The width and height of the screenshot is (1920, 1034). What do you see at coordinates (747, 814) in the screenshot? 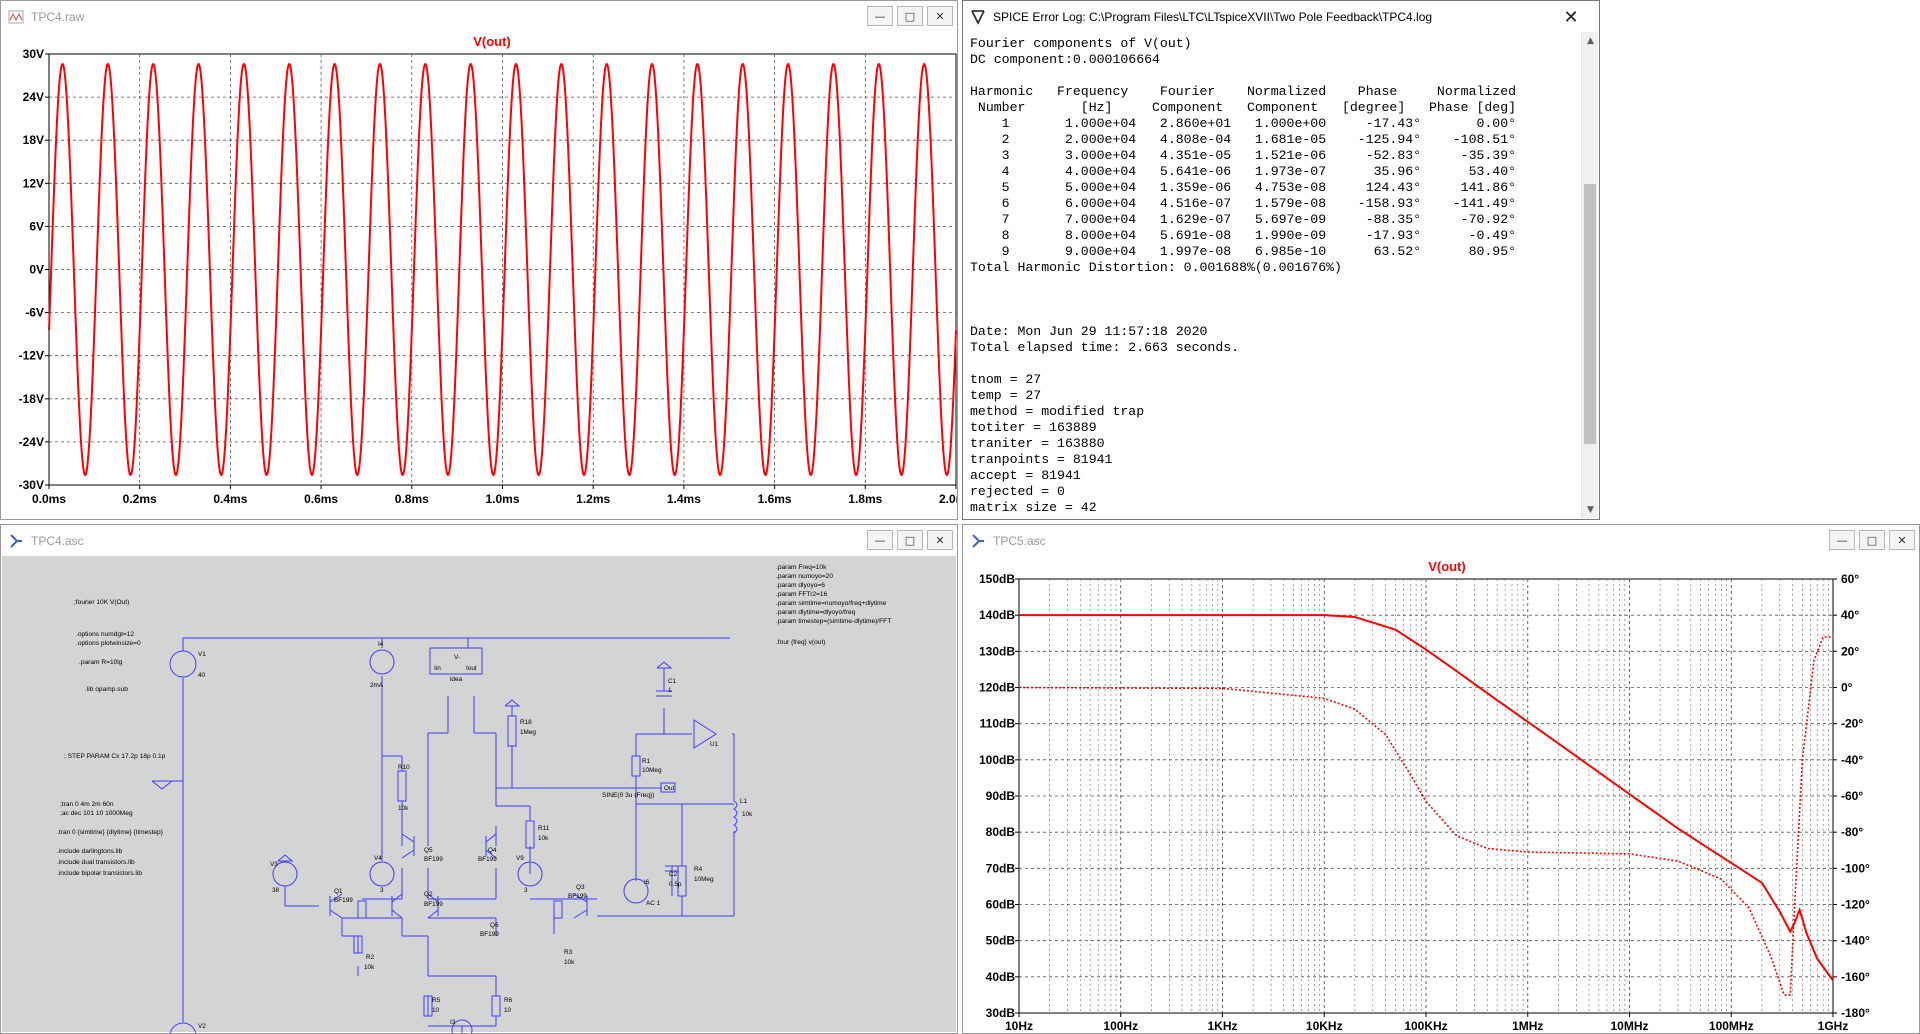
I see `value-l1: 10k` at bounding box center [747, 814].